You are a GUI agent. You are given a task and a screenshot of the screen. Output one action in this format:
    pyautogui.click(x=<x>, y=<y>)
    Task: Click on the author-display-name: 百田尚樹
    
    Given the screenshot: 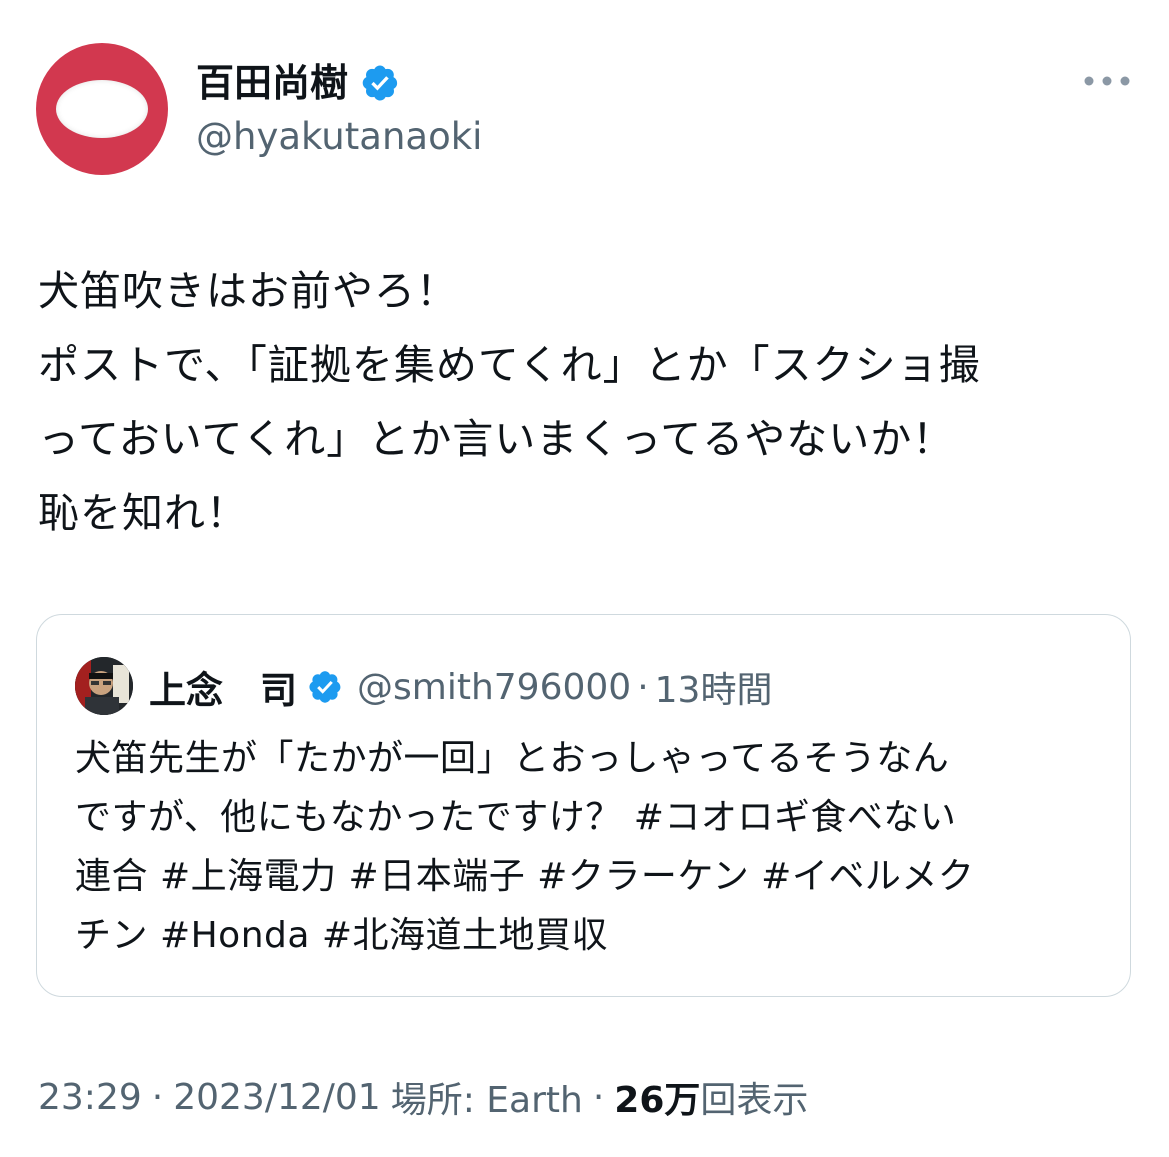 What is the action you would take?
    pyautogui.click(x=298, y=83)
    